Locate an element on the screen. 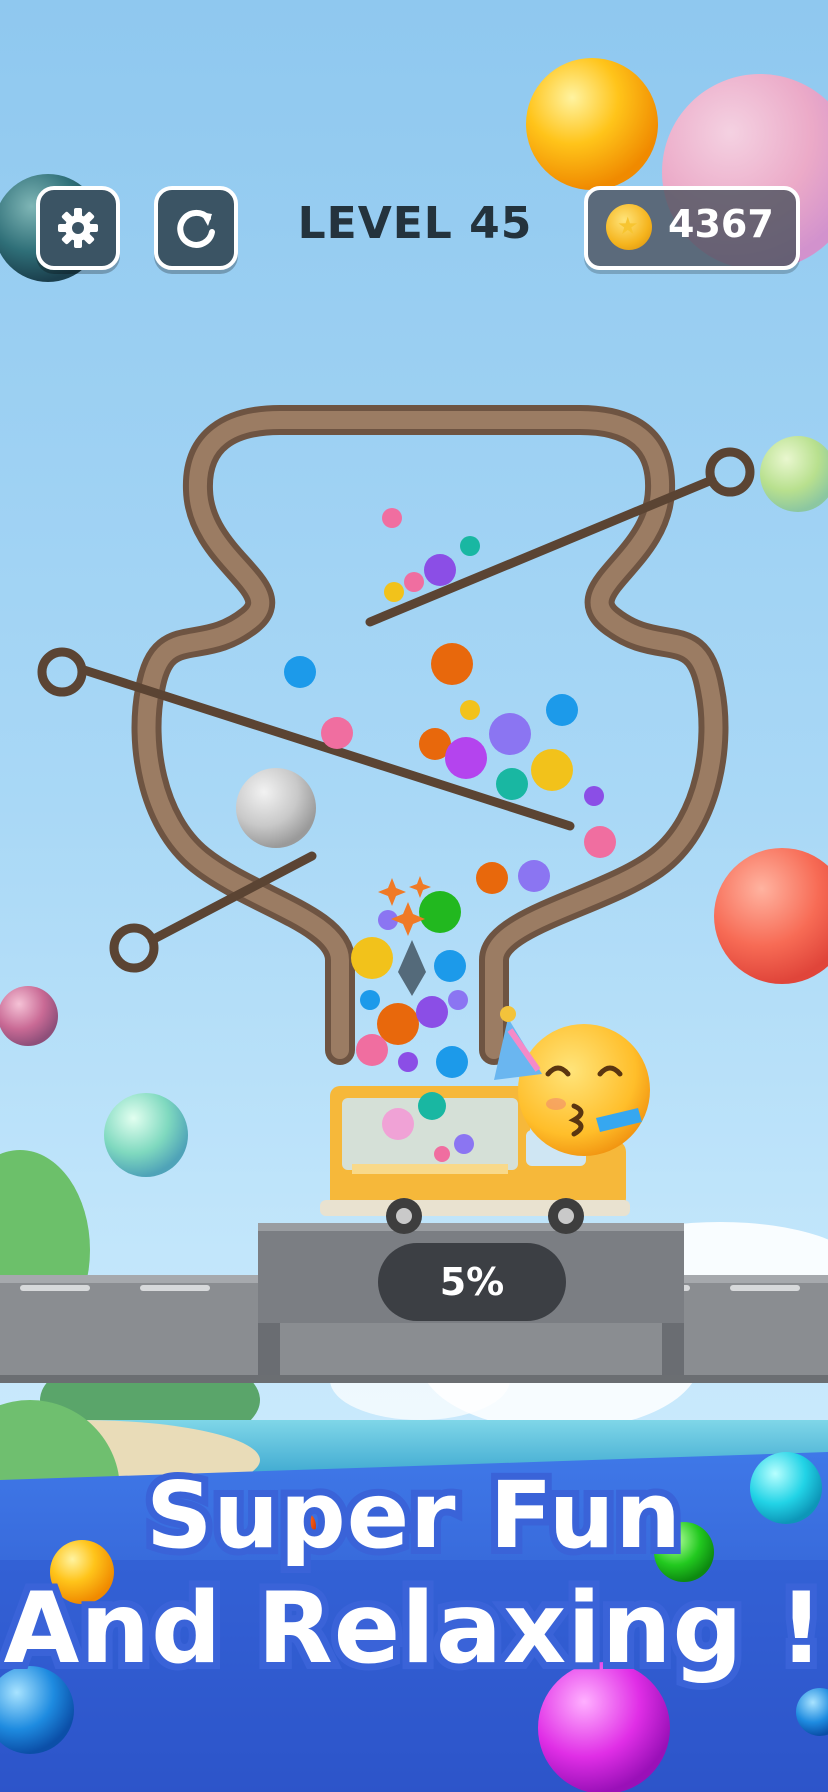  coin-count: 4367 is located at coordinates (721, 224).